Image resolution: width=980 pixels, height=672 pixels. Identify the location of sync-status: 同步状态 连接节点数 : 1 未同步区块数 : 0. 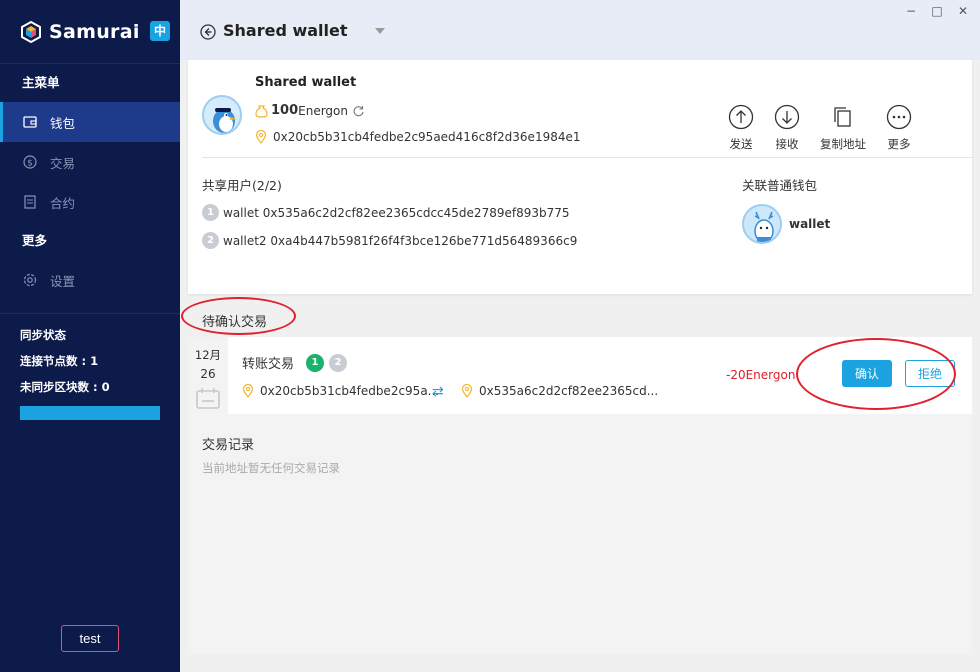
(90, 366).